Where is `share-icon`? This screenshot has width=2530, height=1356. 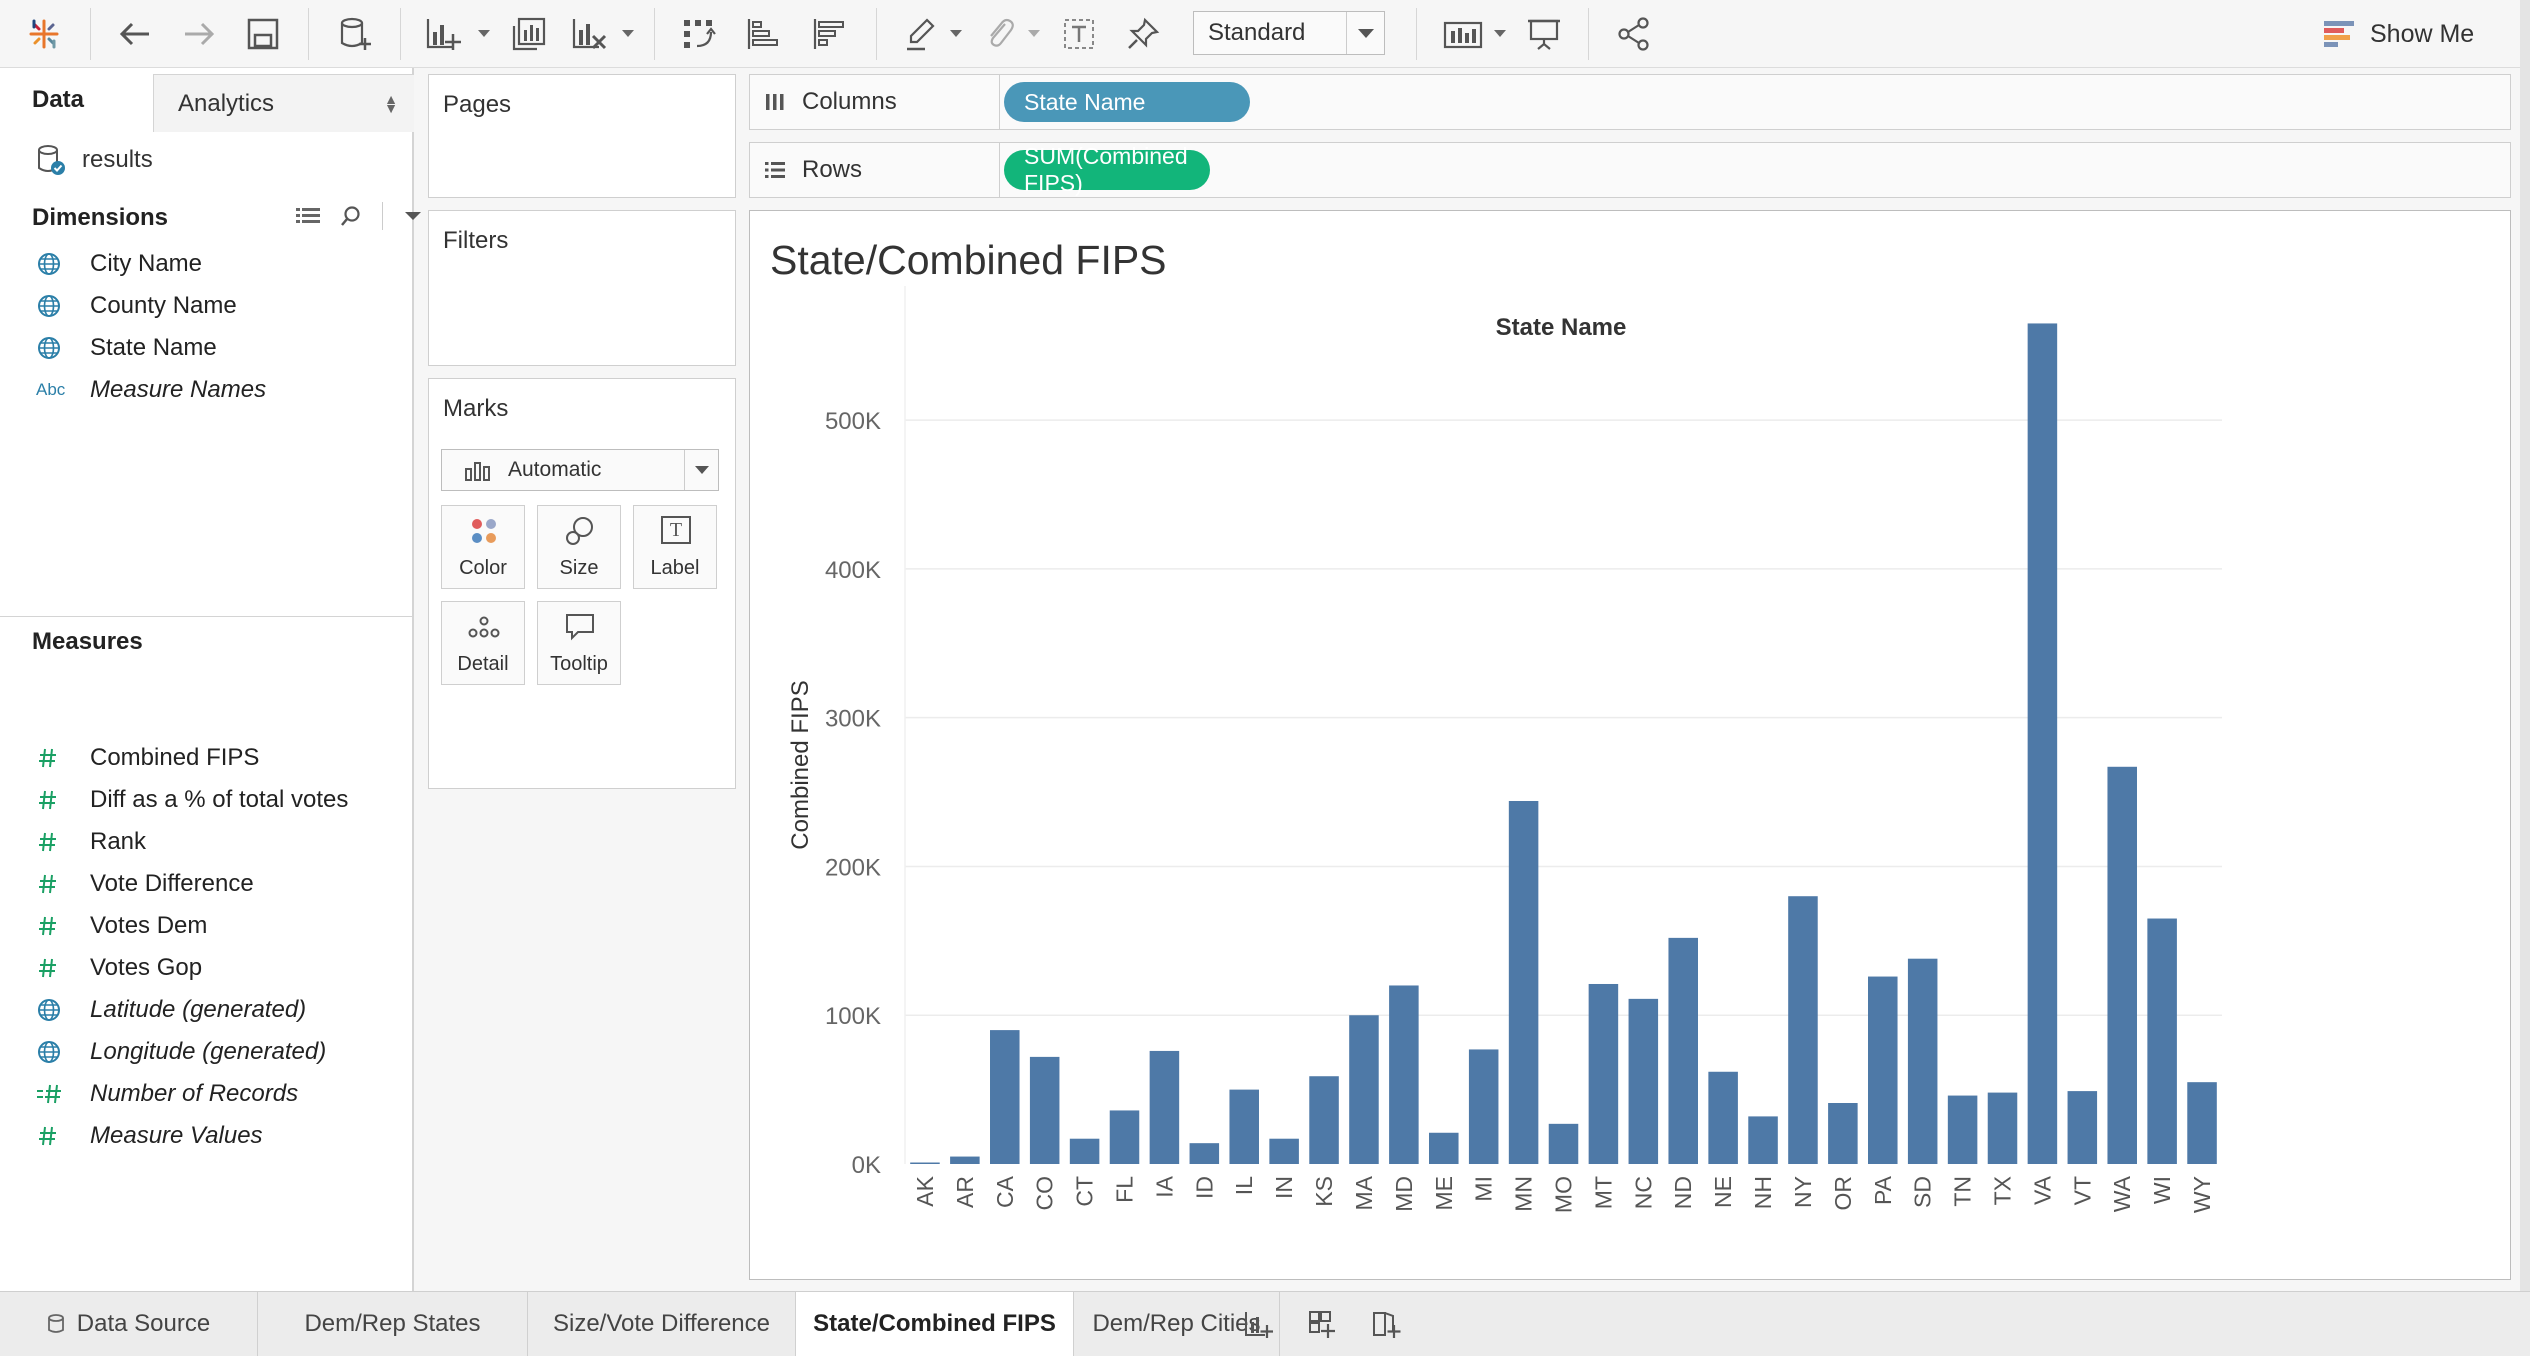
share-icon is located at coordinates (1634, 34).